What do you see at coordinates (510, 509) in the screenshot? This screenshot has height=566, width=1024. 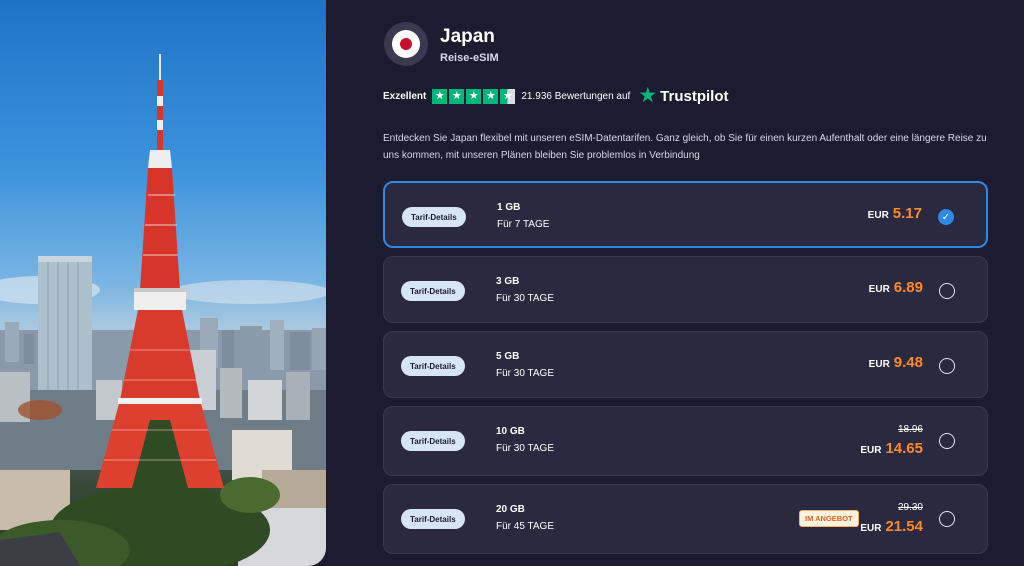 I see `plan-data-size: 20 GB` at bounding box center [510, 509].